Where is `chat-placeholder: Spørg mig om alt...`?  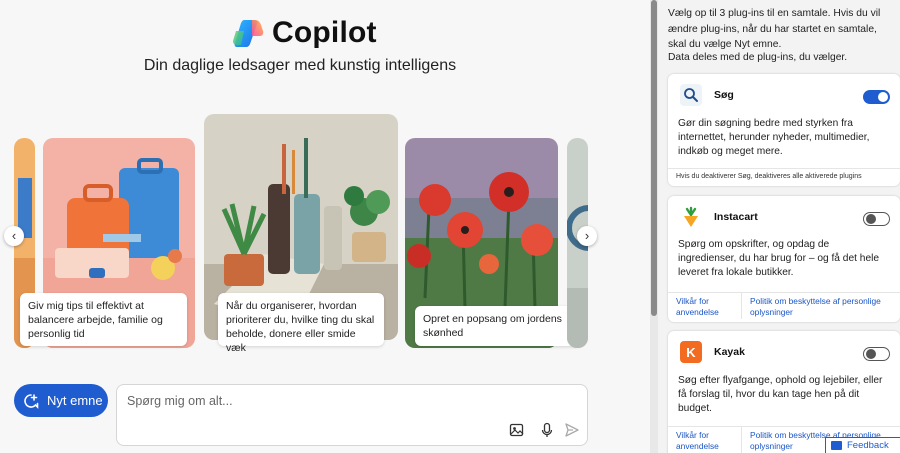 chat-placeholder: Spørg mig om alt... is located at coordinates (180, 401).